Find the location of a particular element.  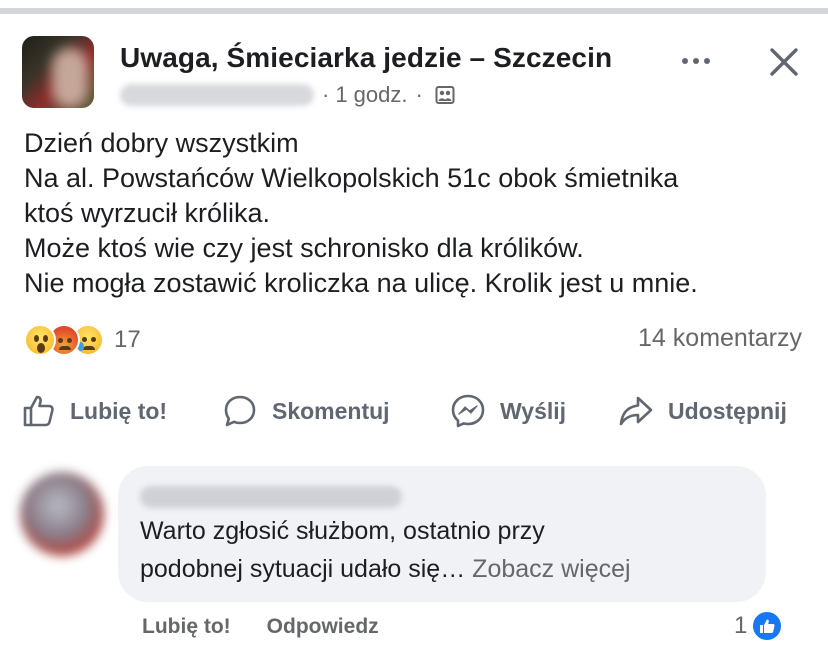

like-button: Lubię to! is located at coordinates (93, 411).